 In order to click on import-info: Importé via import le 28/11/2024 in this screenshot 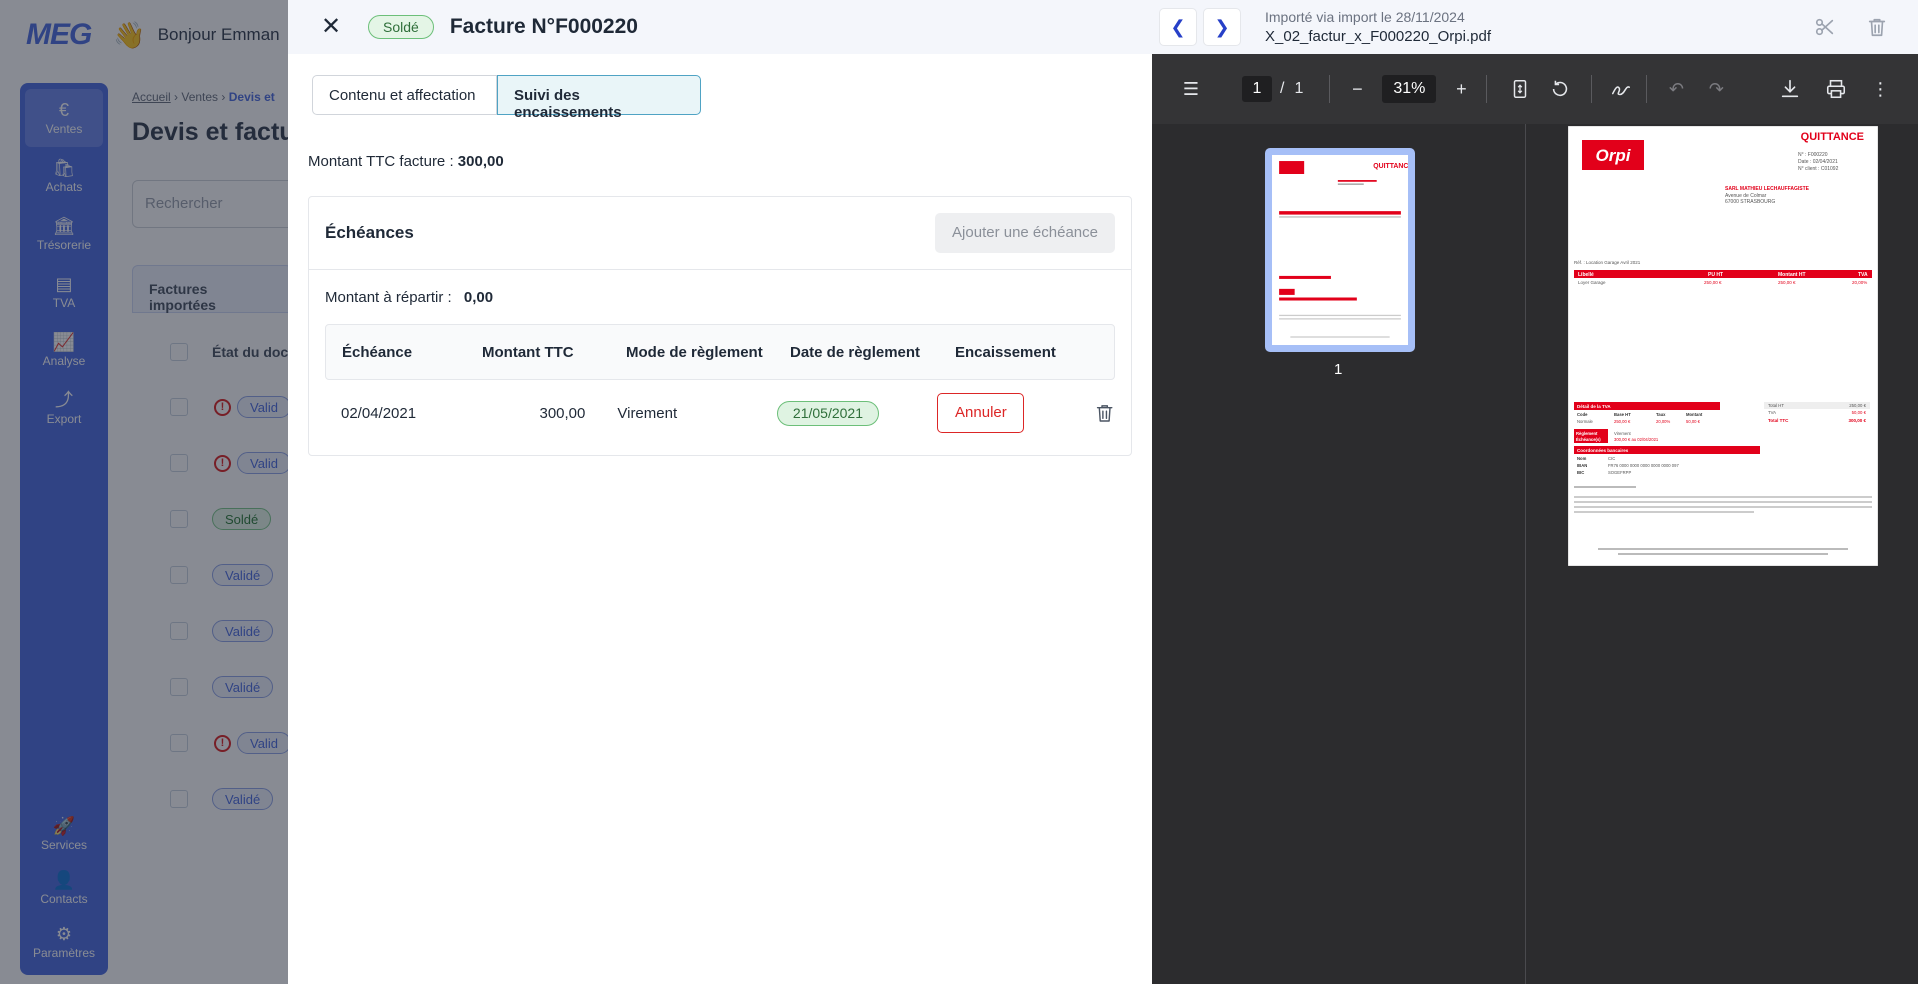, I will do `click(1365, 17)`.